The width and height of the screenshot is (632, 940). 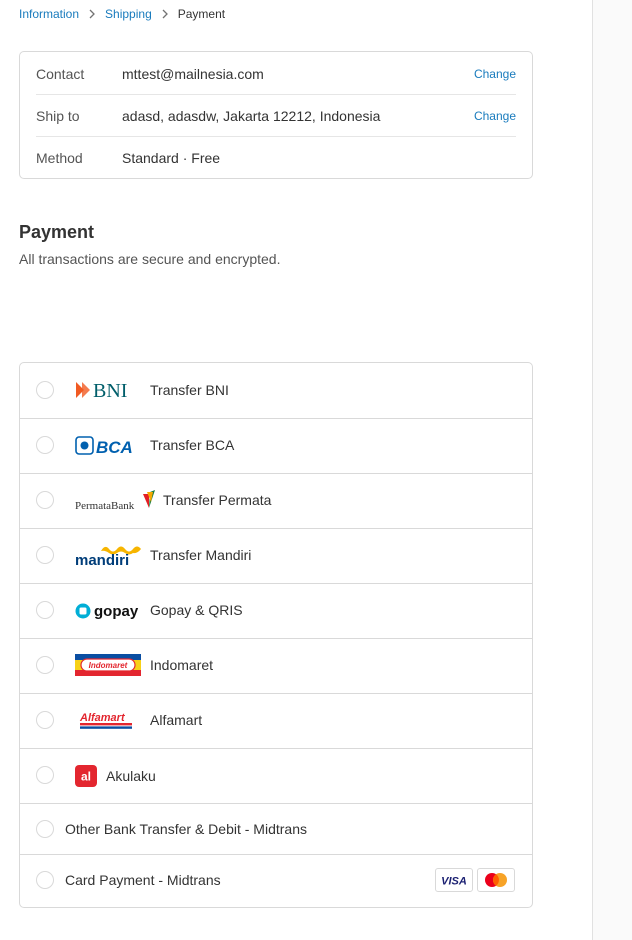 I want to click on mandiri-logo: mandiri, so click(x=110, y=555).